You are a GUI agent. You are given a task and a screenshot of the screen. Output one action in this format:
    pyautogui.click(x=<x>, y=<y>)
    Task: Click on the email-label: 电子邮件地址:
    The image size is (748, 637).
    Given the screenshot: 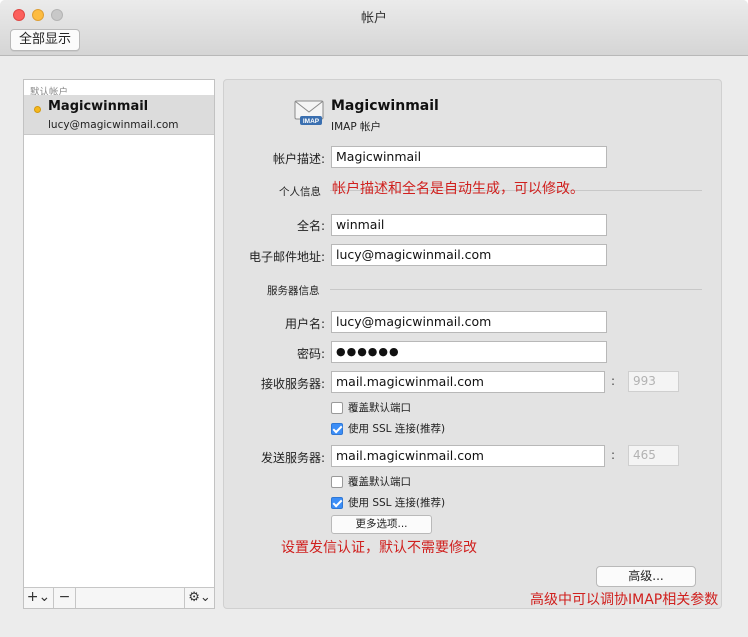 What is the action you would take?
    pyautogui.click(x=286, y=257)
    